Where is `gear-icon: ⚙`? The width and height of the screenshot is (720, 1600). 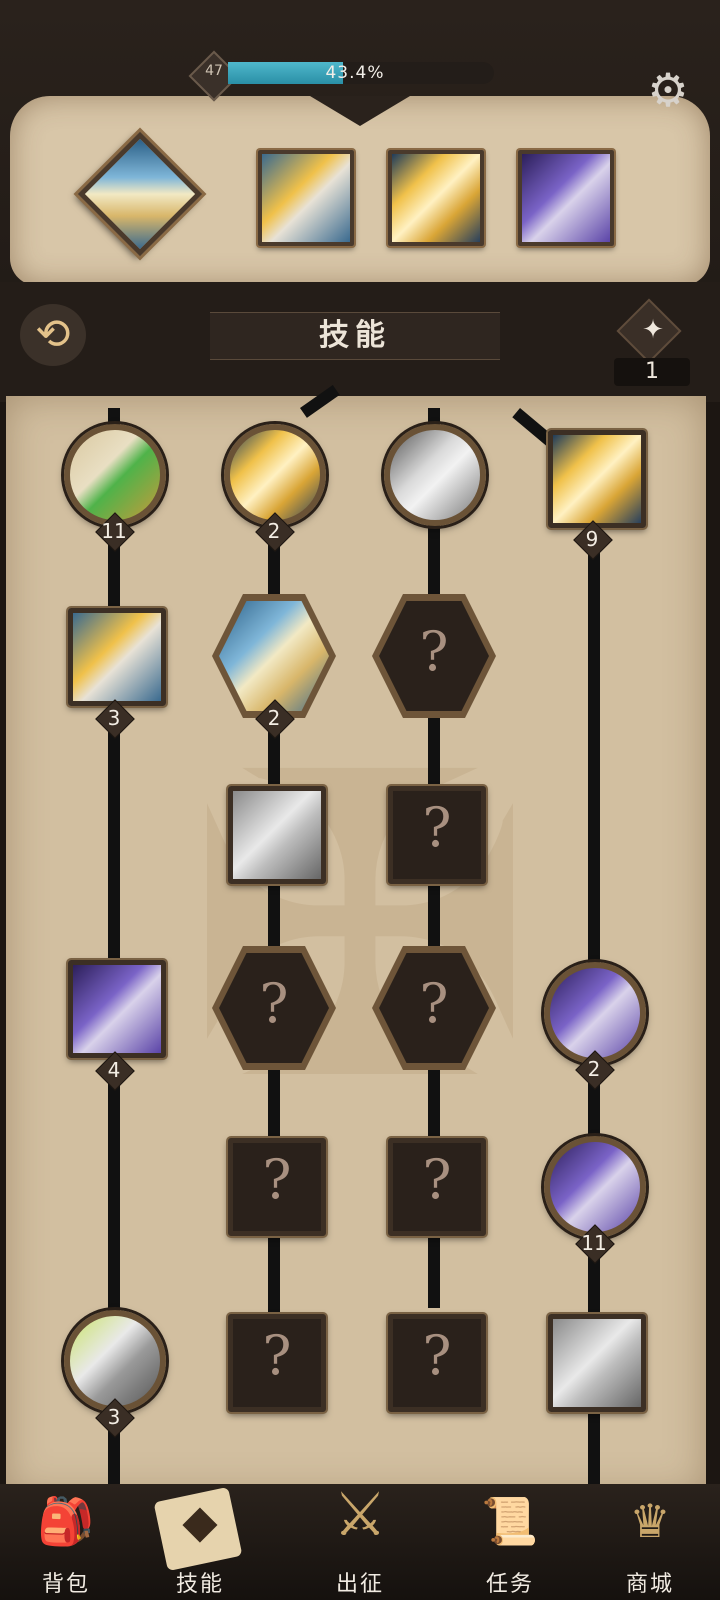
gear-icon: ⚙ is located at coordinates (668, 90).